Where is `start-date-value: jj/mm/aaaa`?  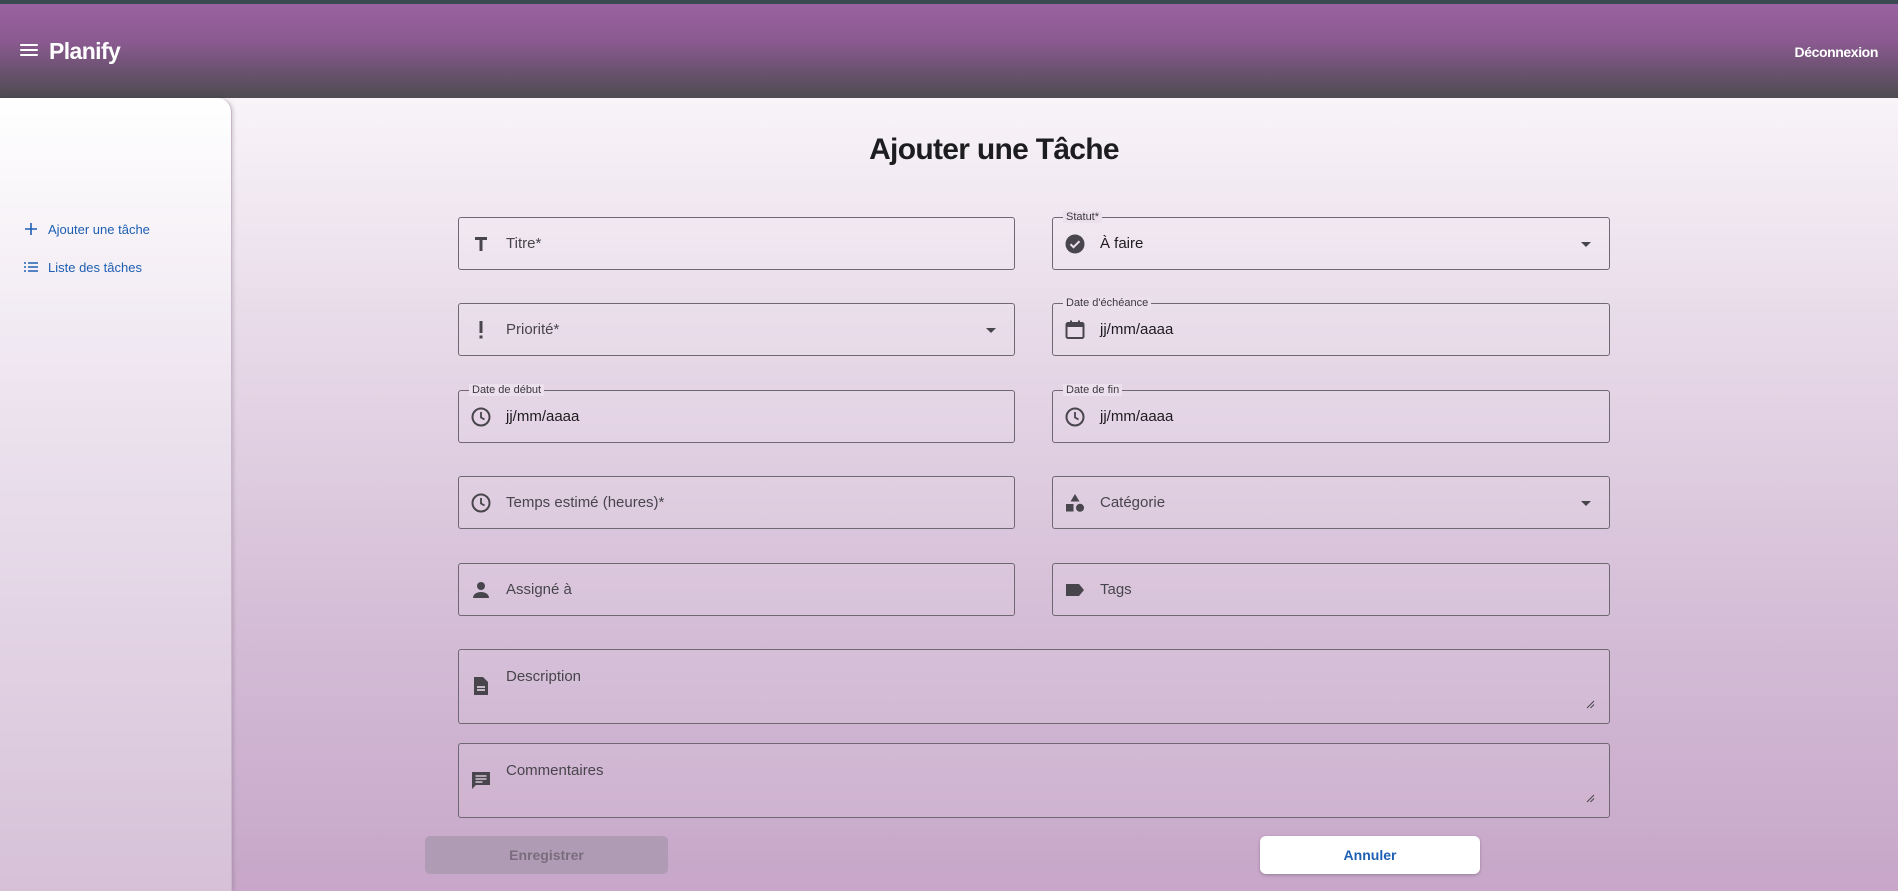 start-date-value: jj/mm/aaaa is located at coordinates (543, 416).